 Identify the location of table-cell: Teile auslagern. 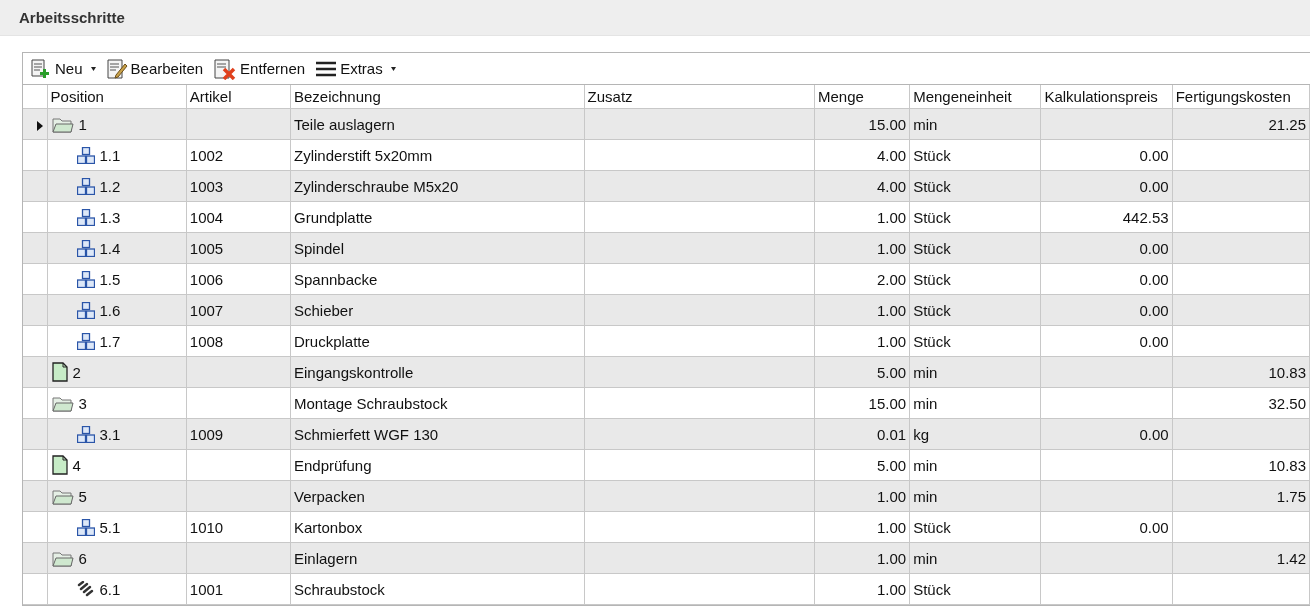
(344, 124).